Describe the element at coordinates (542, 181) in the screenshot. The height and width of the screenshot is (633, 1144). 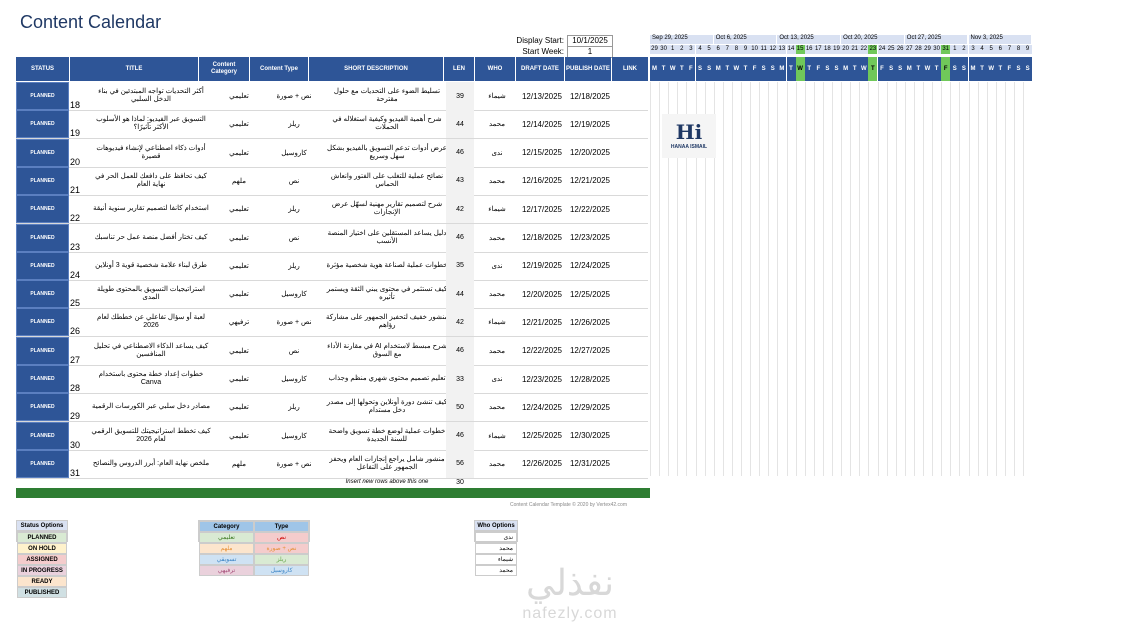
I see `draft-date-cell: 12/16/2025` at that location.